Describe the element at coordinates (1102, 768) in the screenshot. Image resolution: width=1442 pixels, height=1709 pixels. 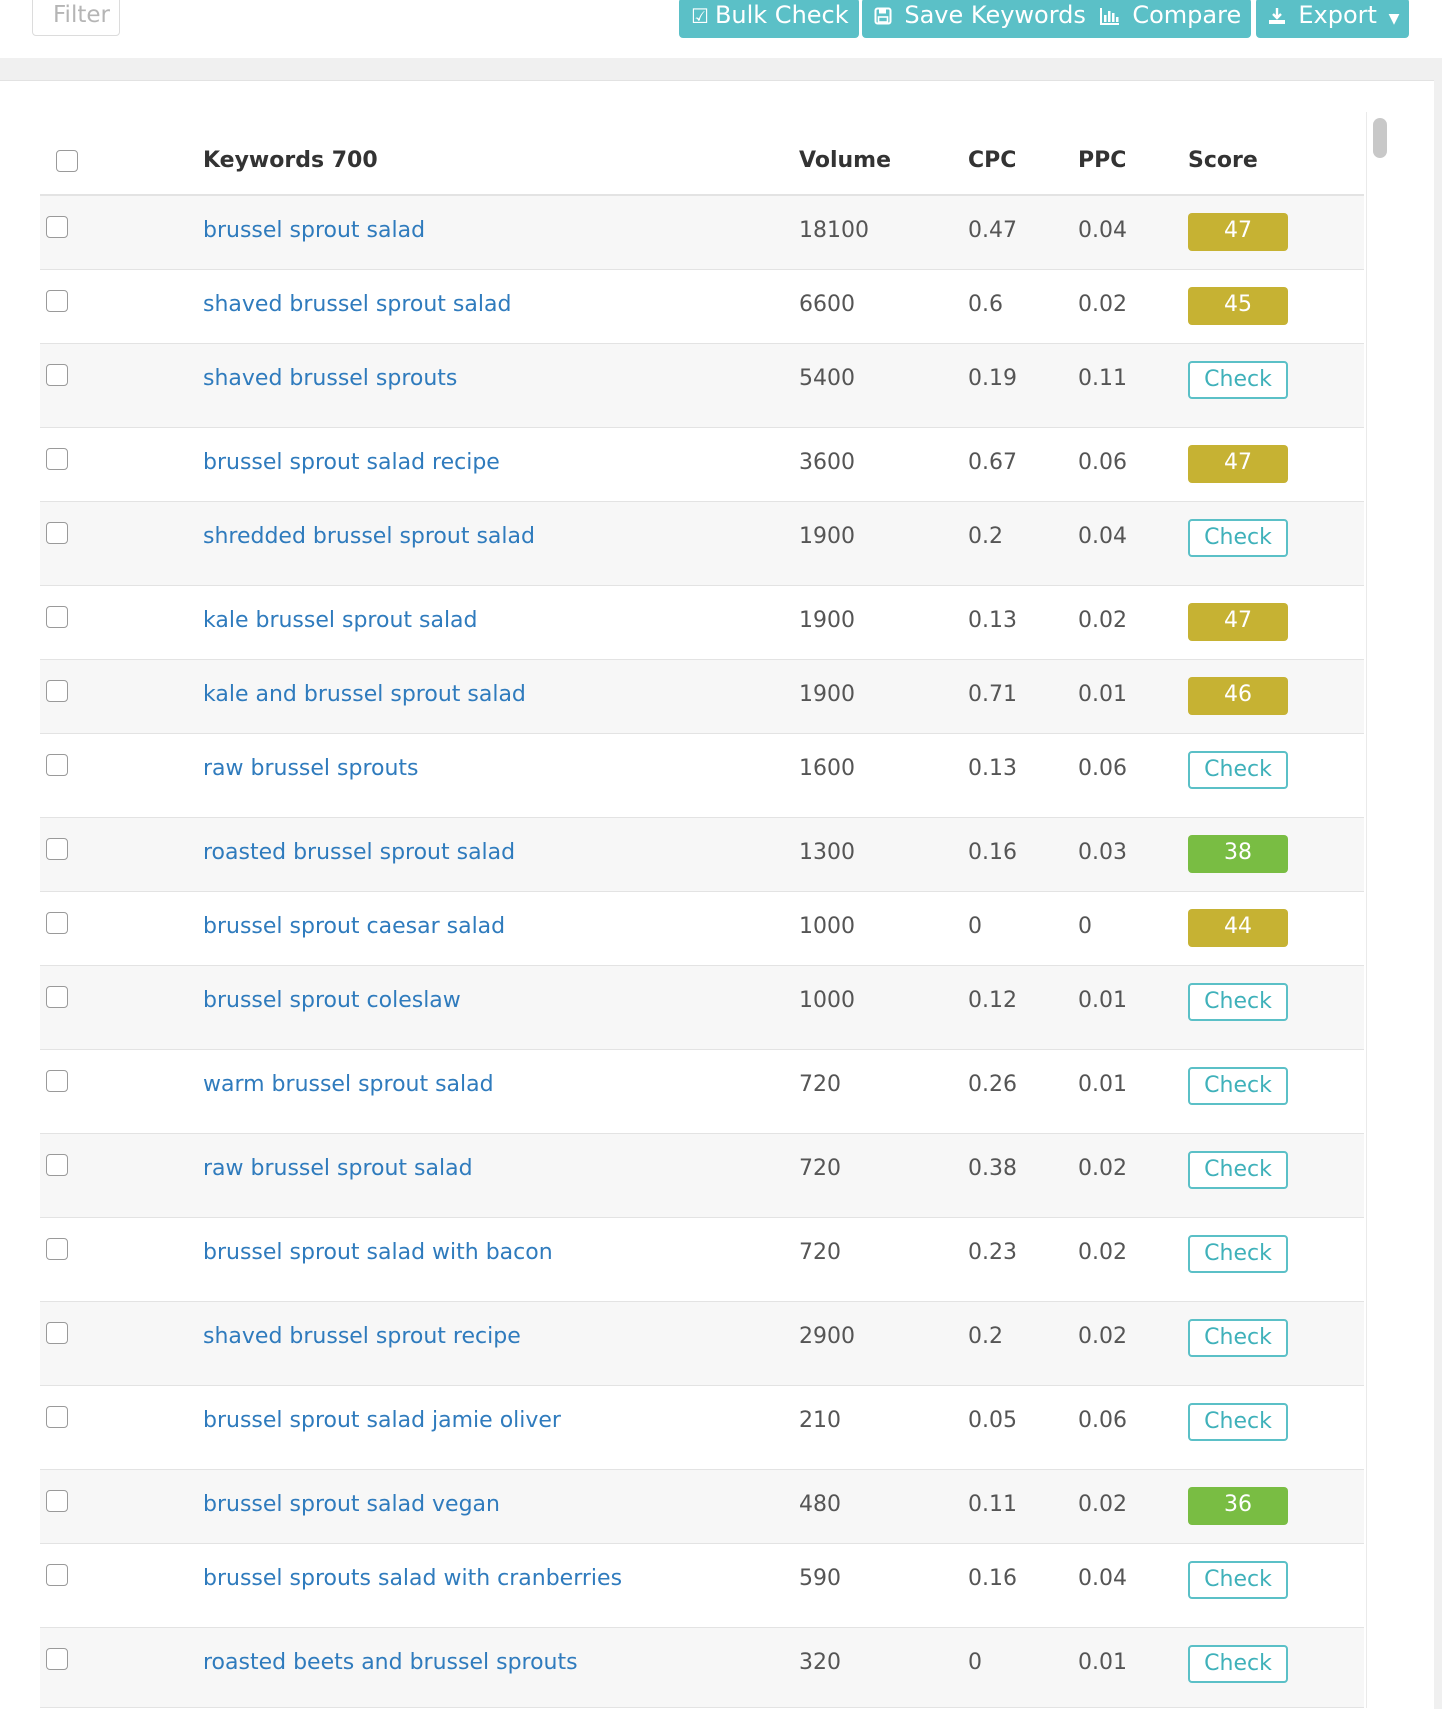
I see `ppc-cell: 0.06` at that location.